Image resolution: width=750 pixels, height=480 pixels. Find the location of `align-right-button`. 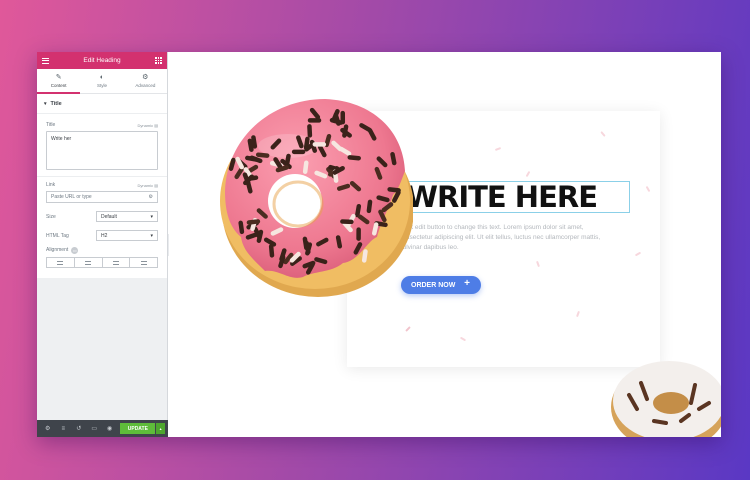

align-right-button is located at coordinates (117, 262).